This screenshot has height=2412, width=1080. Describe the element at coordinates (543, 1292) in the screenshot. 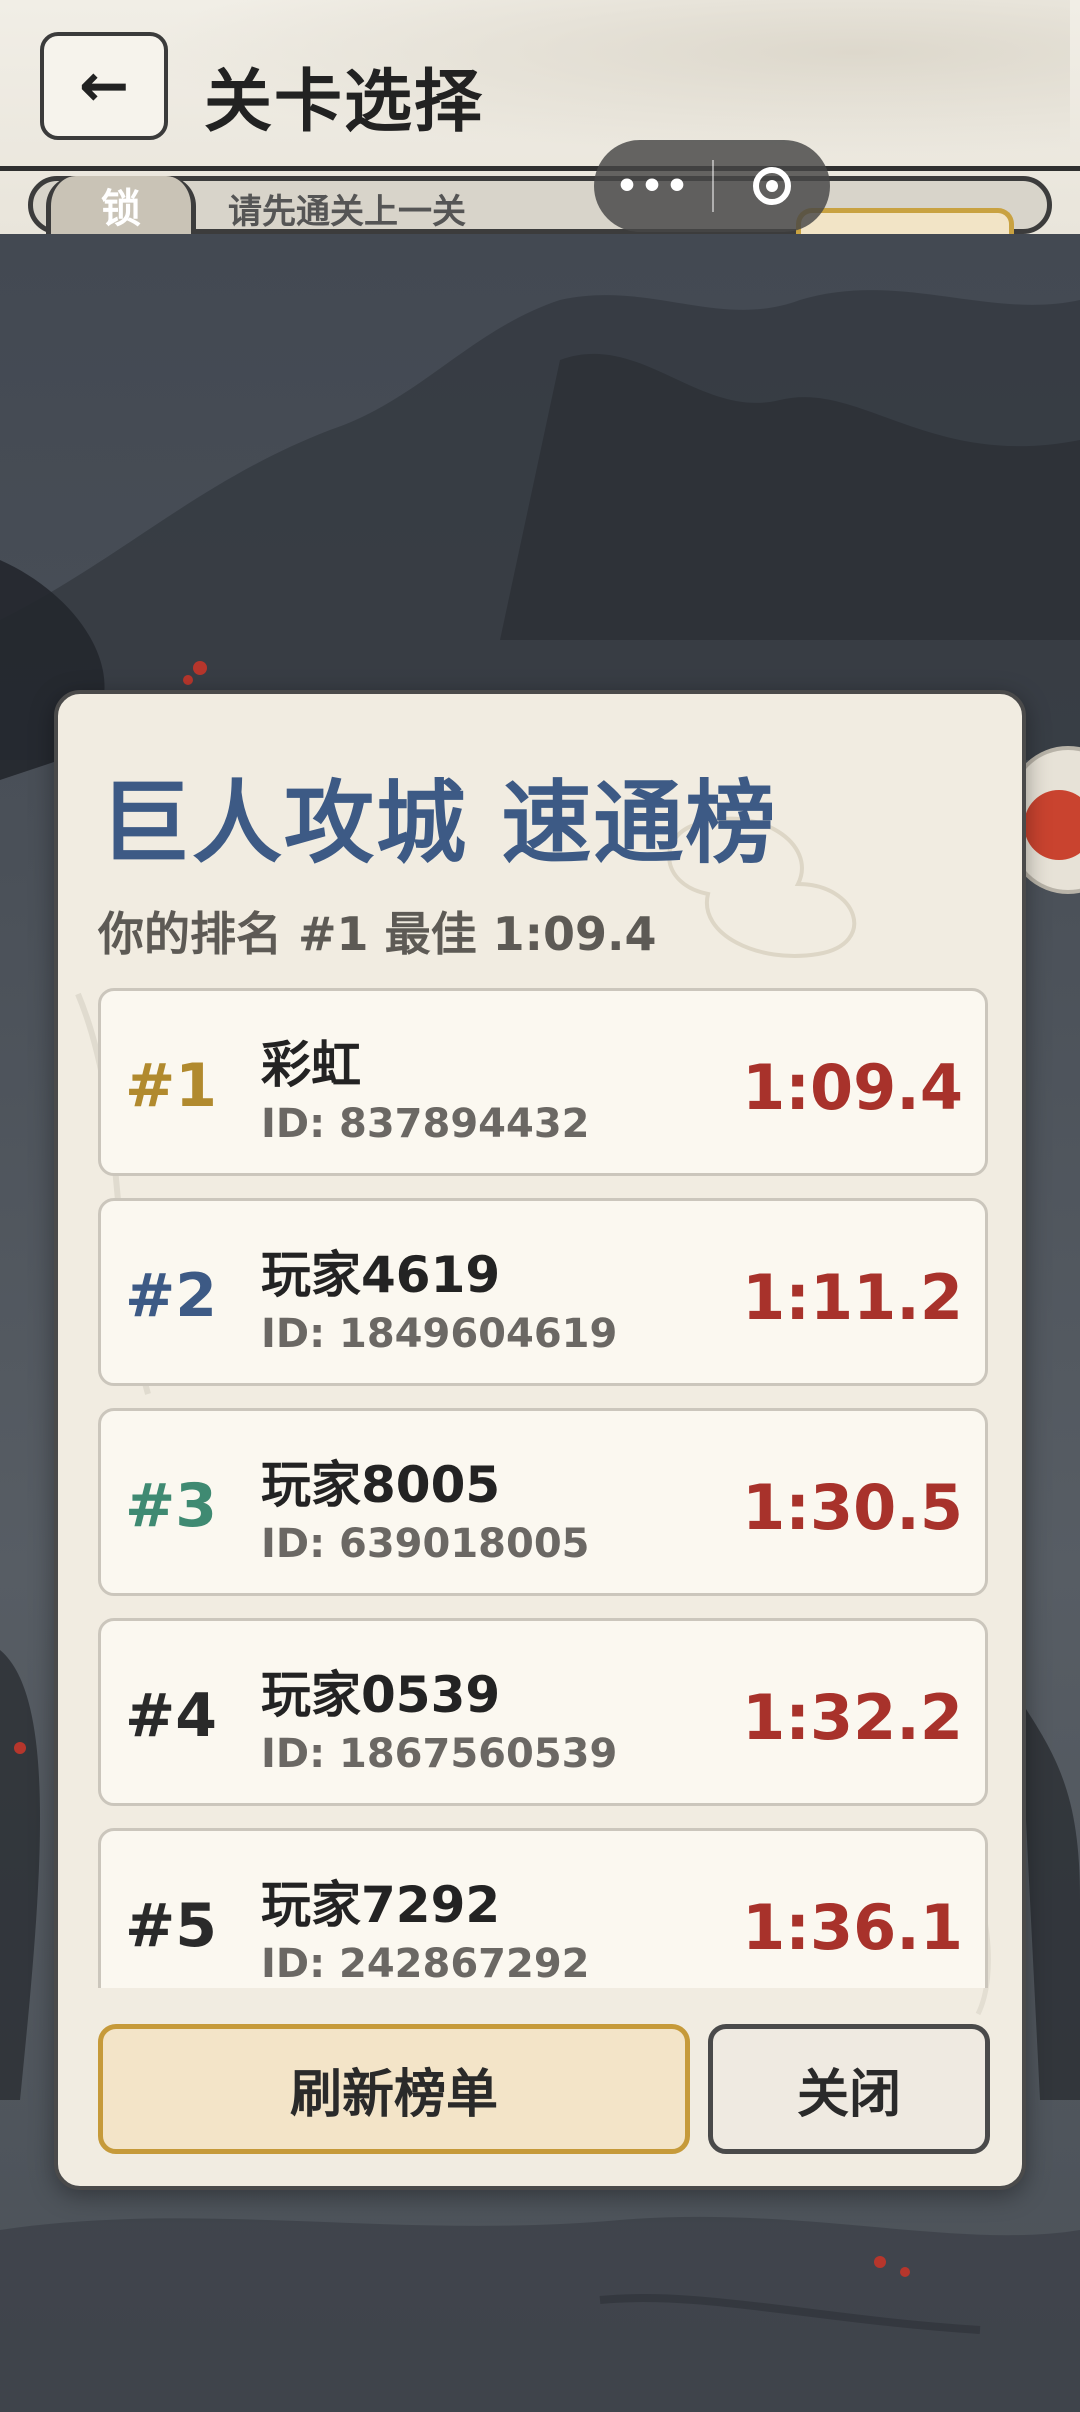

I see `leaderboard-row: #2 玩家4619 ID: 1849604619 1:11.2` at that location.